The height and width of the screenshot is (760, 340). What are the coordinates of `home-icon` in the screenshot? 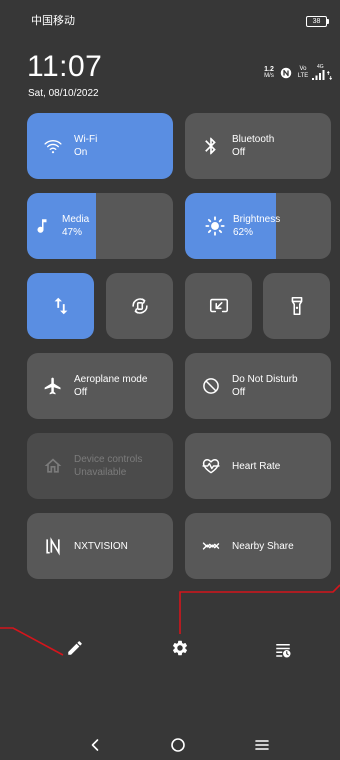 It's located at (53, 465).